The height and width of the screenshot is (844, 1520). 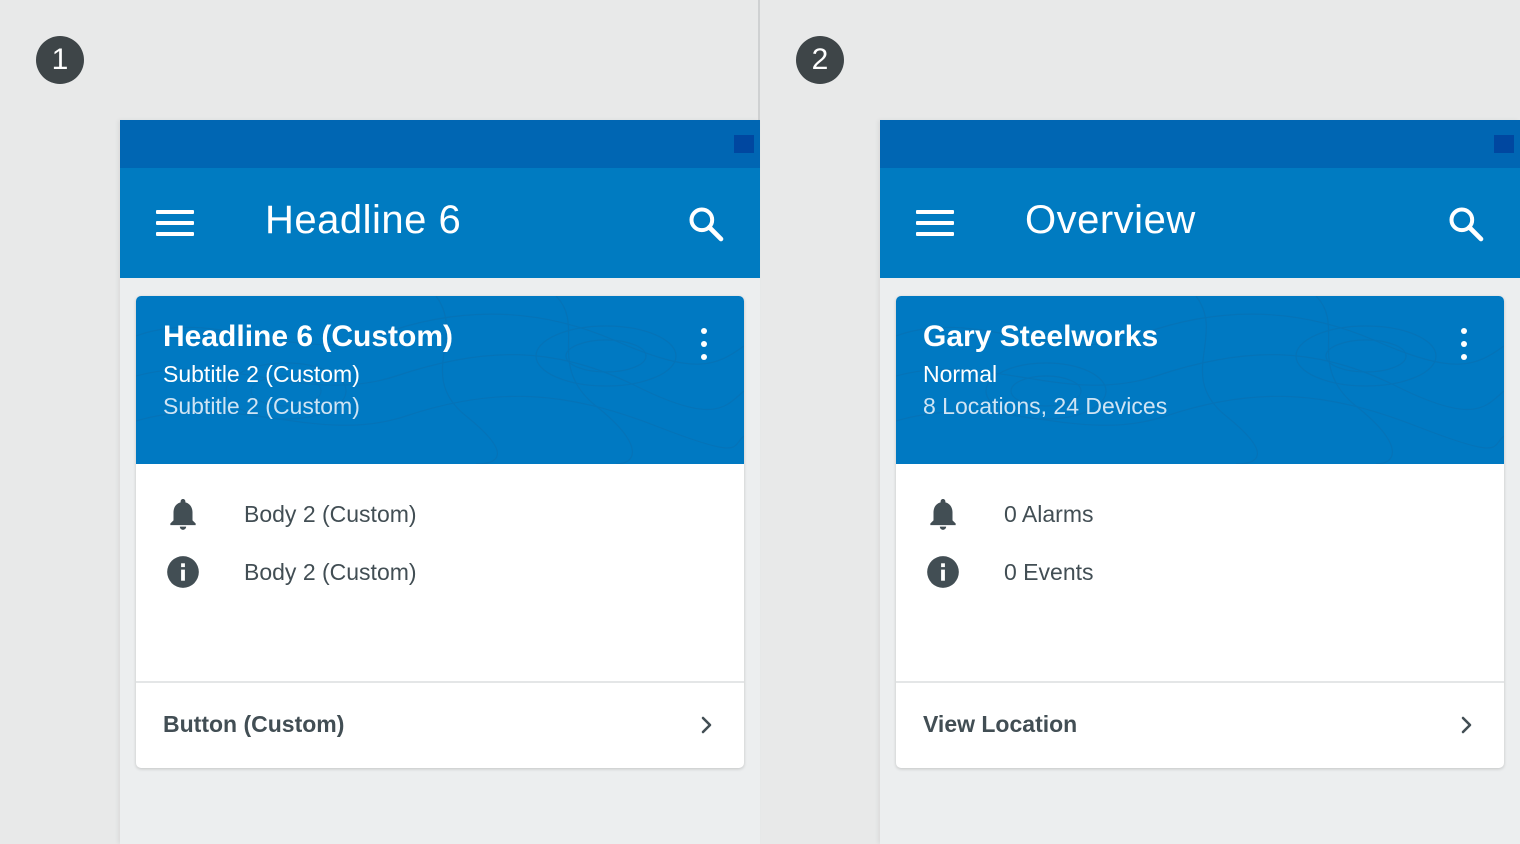 I want to click on action-label: Button (Custom), so click(x=254, y=724).